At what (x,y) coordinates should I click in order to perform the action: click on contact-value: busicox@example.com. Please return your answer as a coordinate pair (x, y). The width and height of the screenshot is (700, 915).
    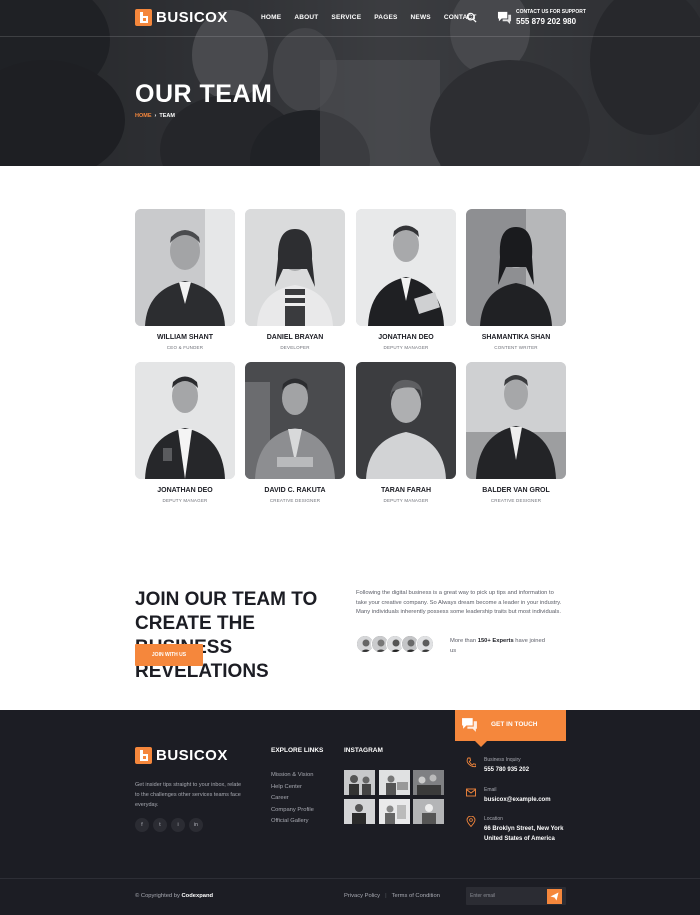
    Looking at the image, I should click on (517, 800).